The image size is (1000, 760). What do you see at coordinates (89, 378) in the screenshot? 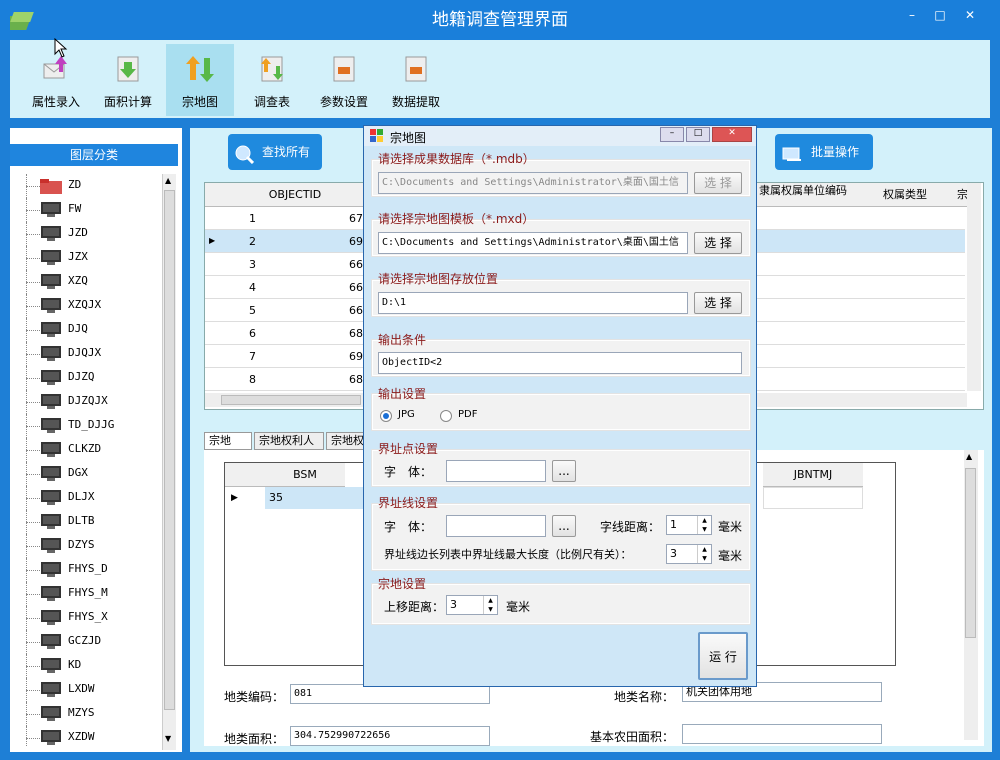
I see `layer-item: DJZQ` at bounding box center [89, 378].